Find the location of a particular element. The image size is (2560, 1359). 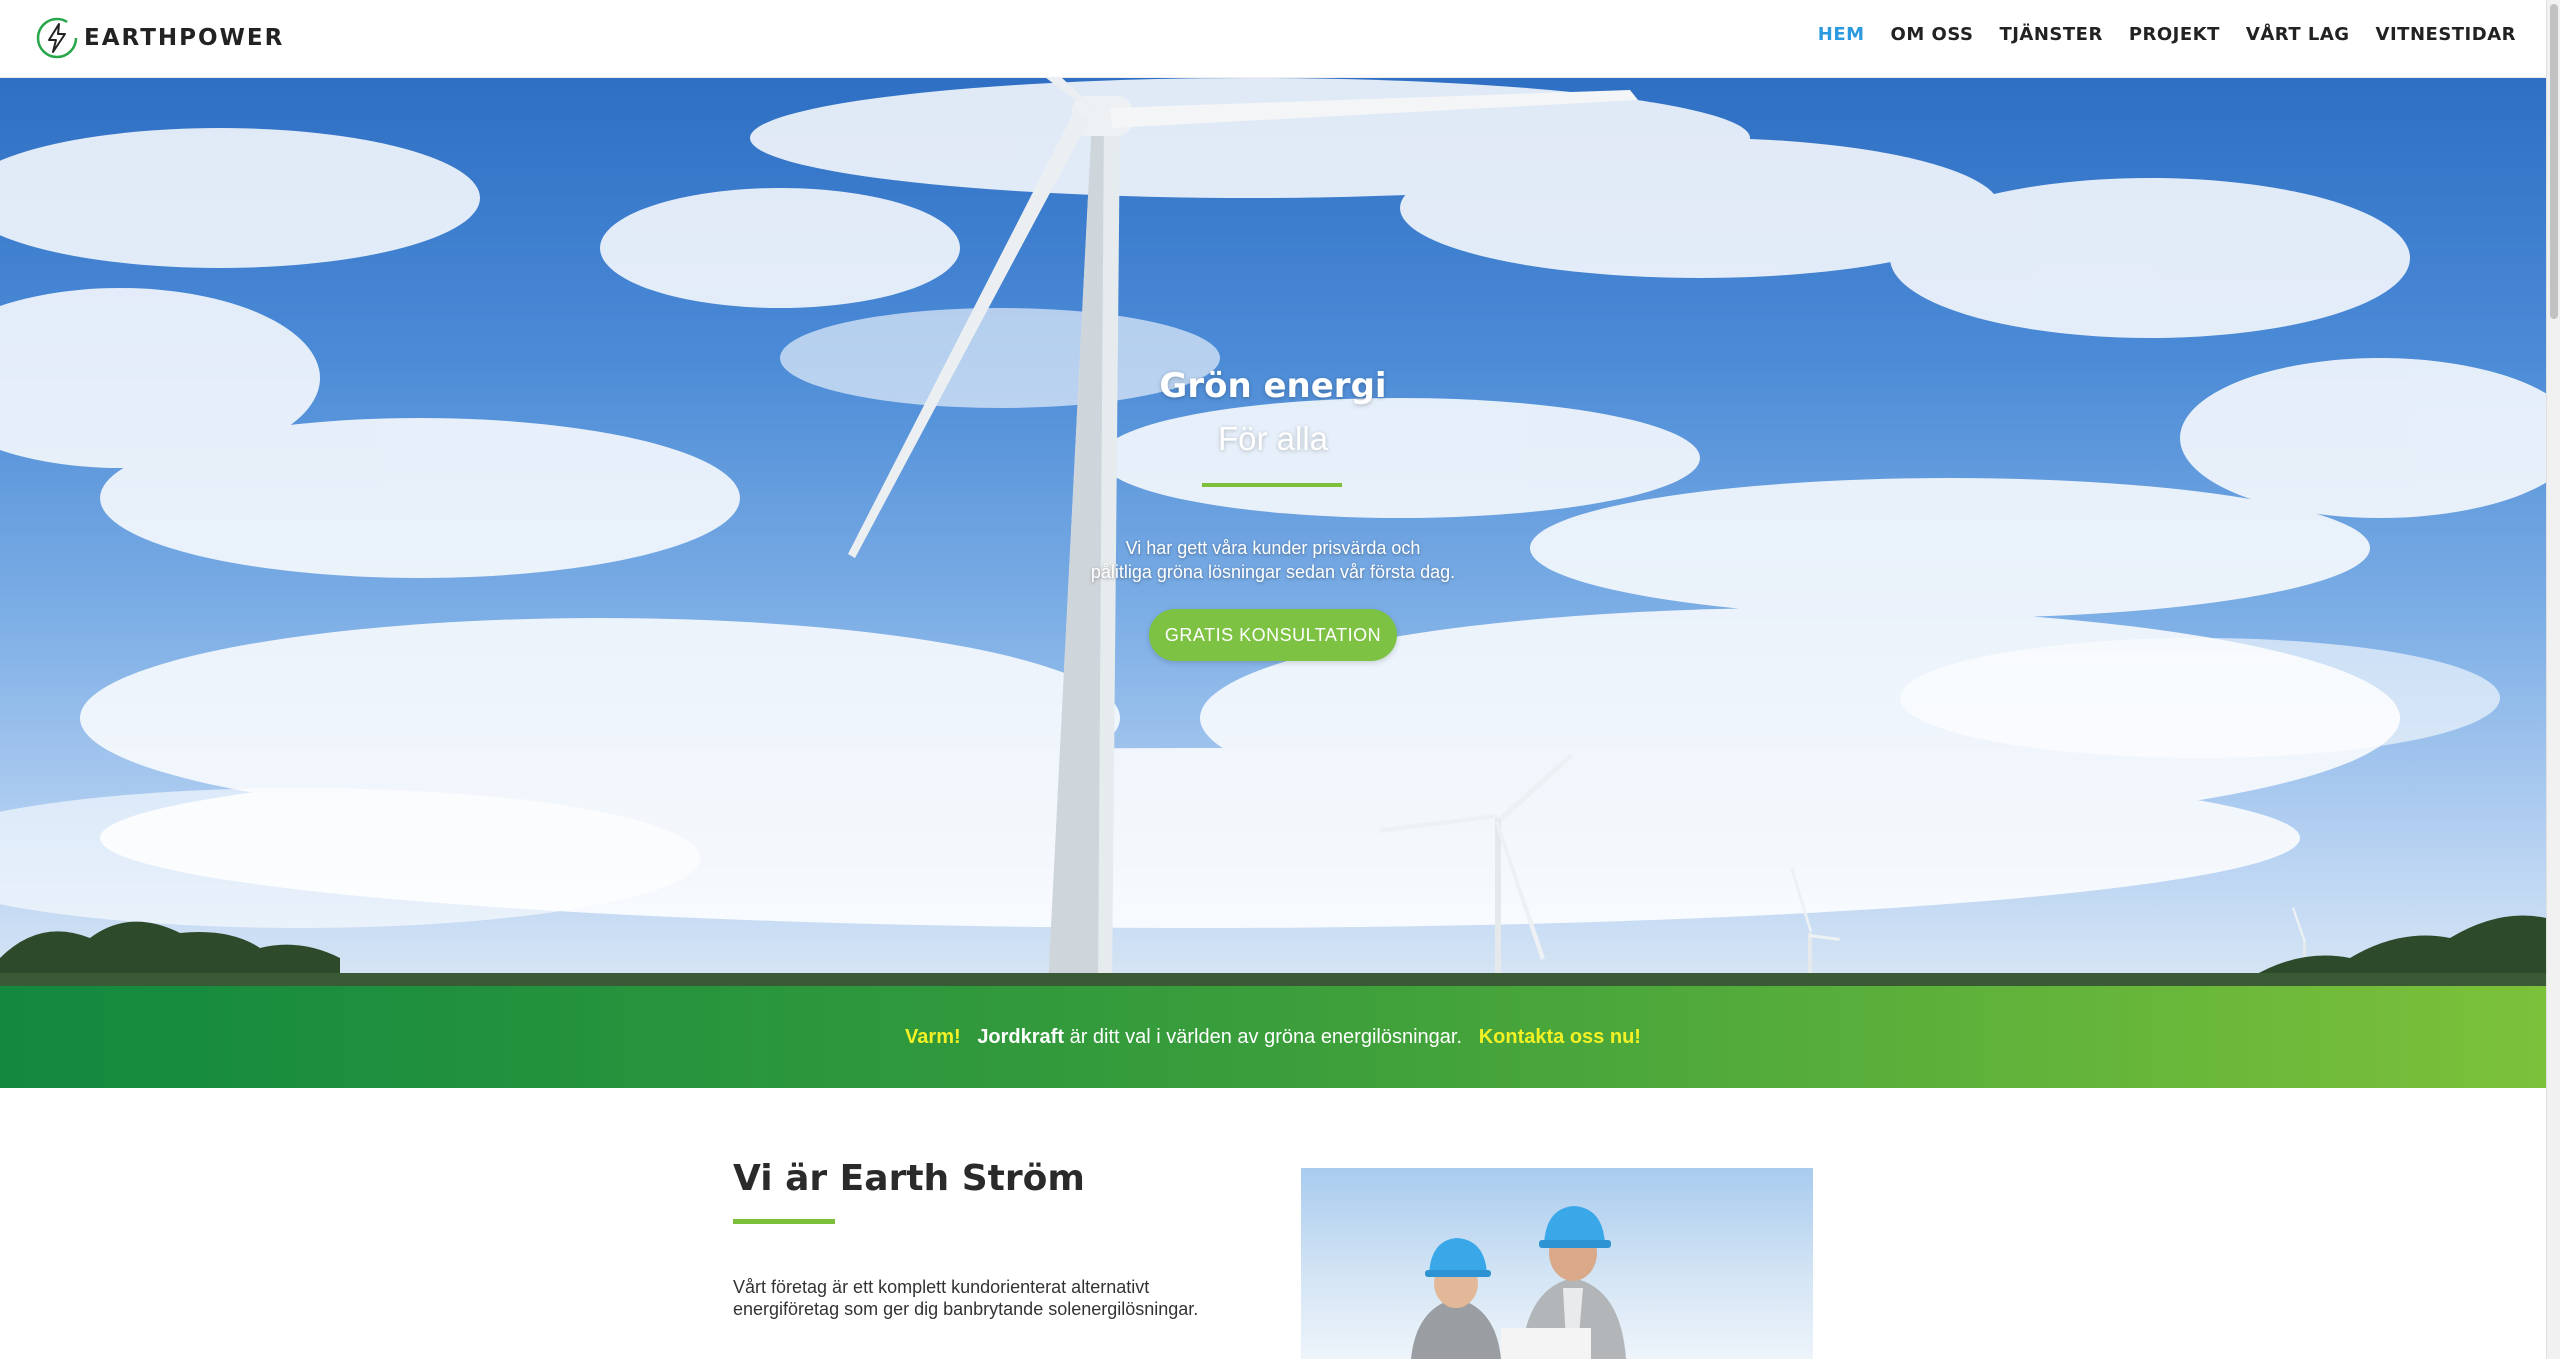

hero-divider is located at coordinates (1272, 485).